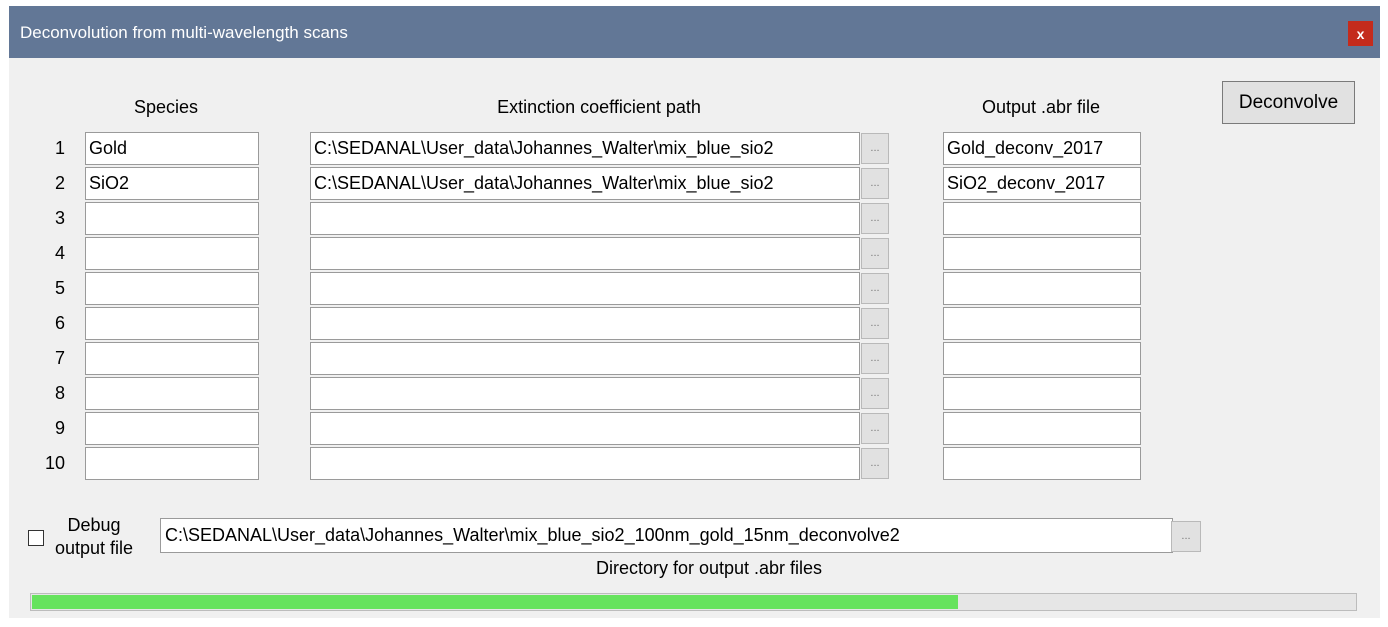 The height and width of the screenshot is (627, 1388). Describe the element at coordinates (59, 323) in the screenshot. I see `row-number: 6` at that location.